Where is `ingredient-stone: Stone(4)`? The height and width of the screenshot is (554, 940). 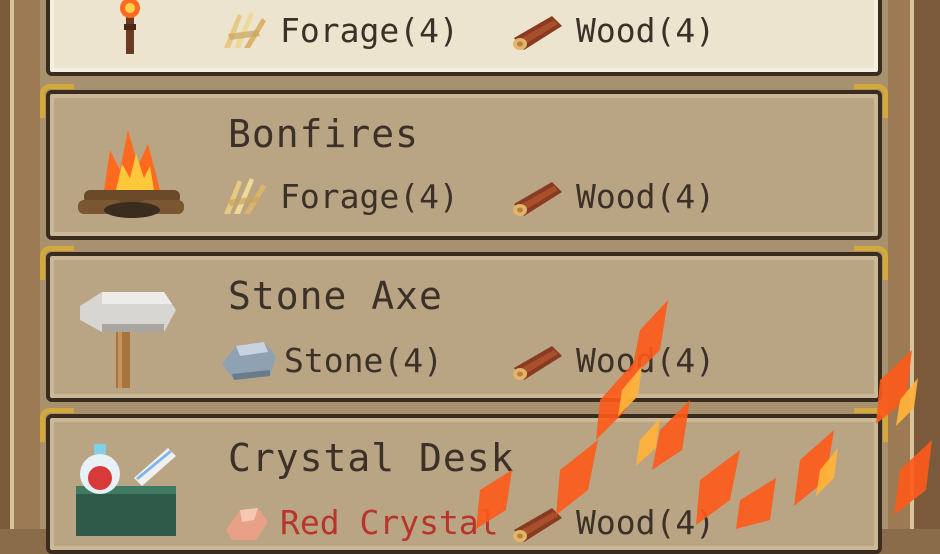
ingredient-stone: Stone(4) is located at coordinates (330, 360).